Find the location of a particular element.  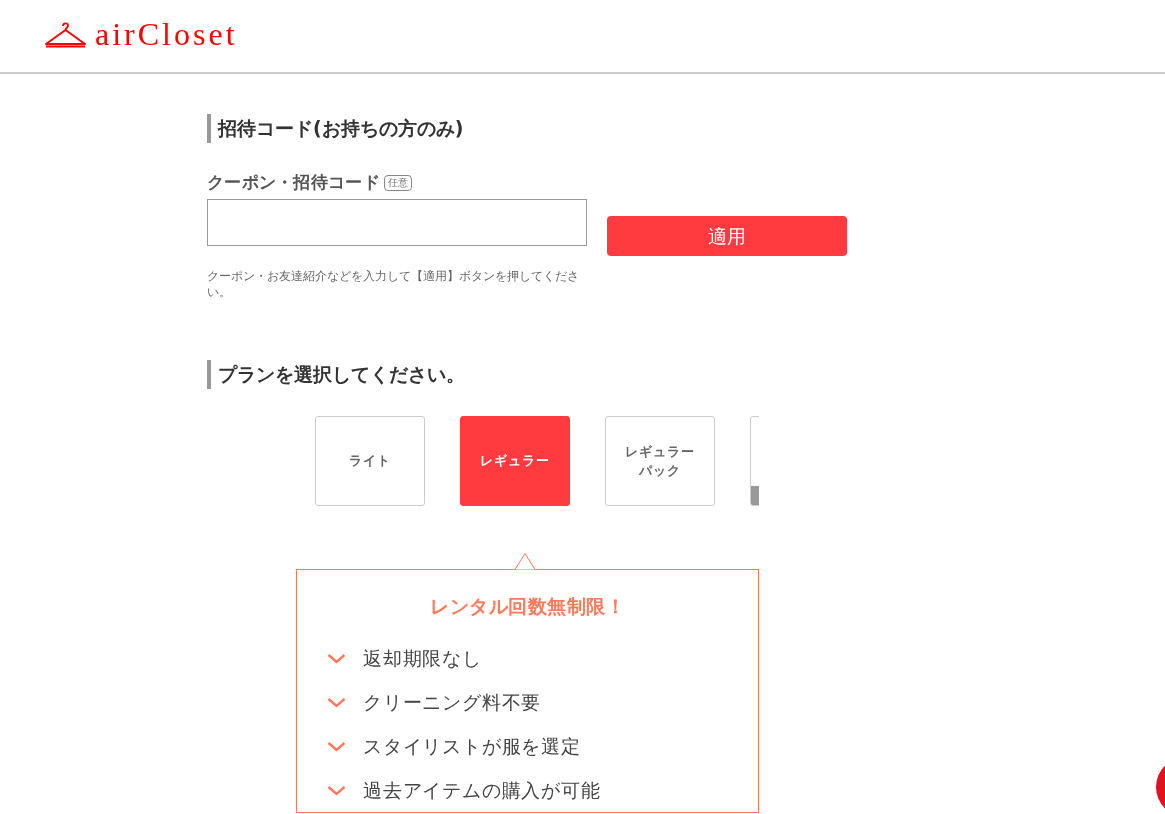

feature-text: 過去アイテムの購入が可能 is located at coordinates (482, 790).